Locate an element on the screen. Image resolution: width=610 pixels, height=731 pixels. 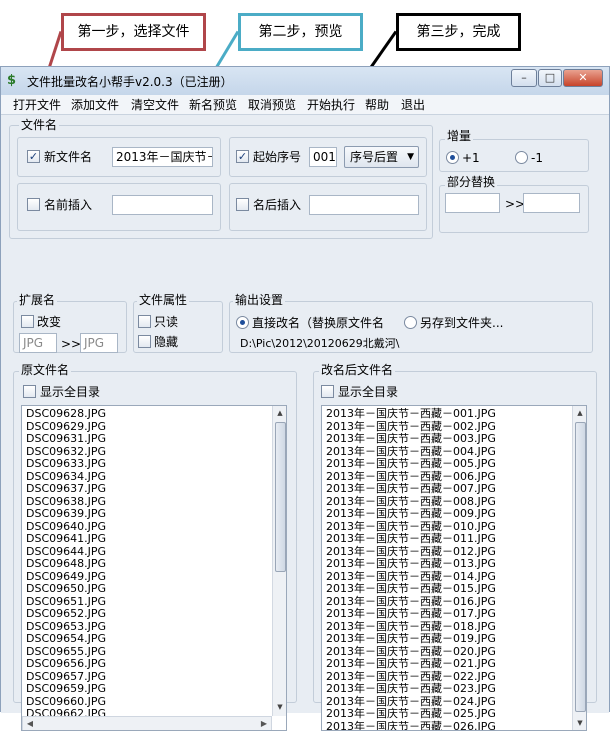
output-direct-label: 直接改名（替换原文件名 is located at coordinates (318, 323).